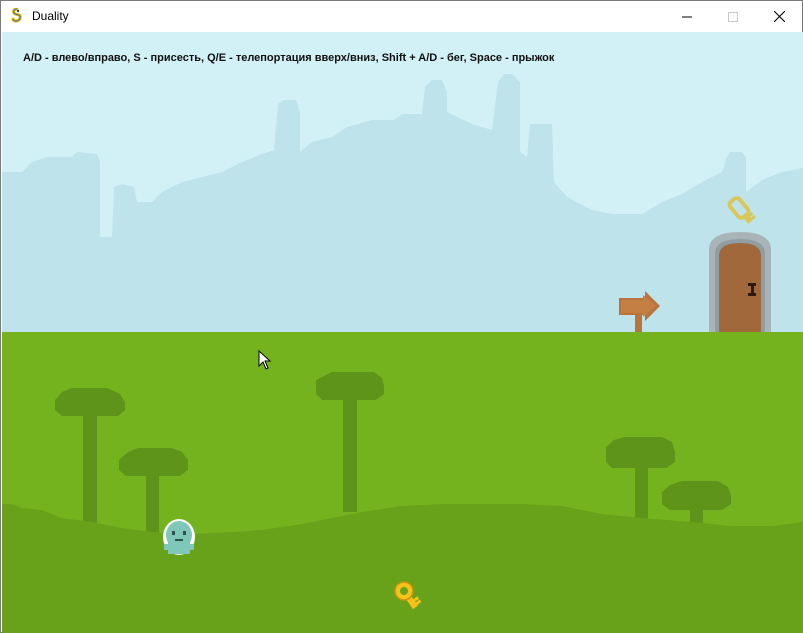 The width and height of the screenshot is (803, 633). What do you see at coordinates (16, 15) in the screenshot?
I see `pygame-snake-icon` at bounding box center [16, 15].